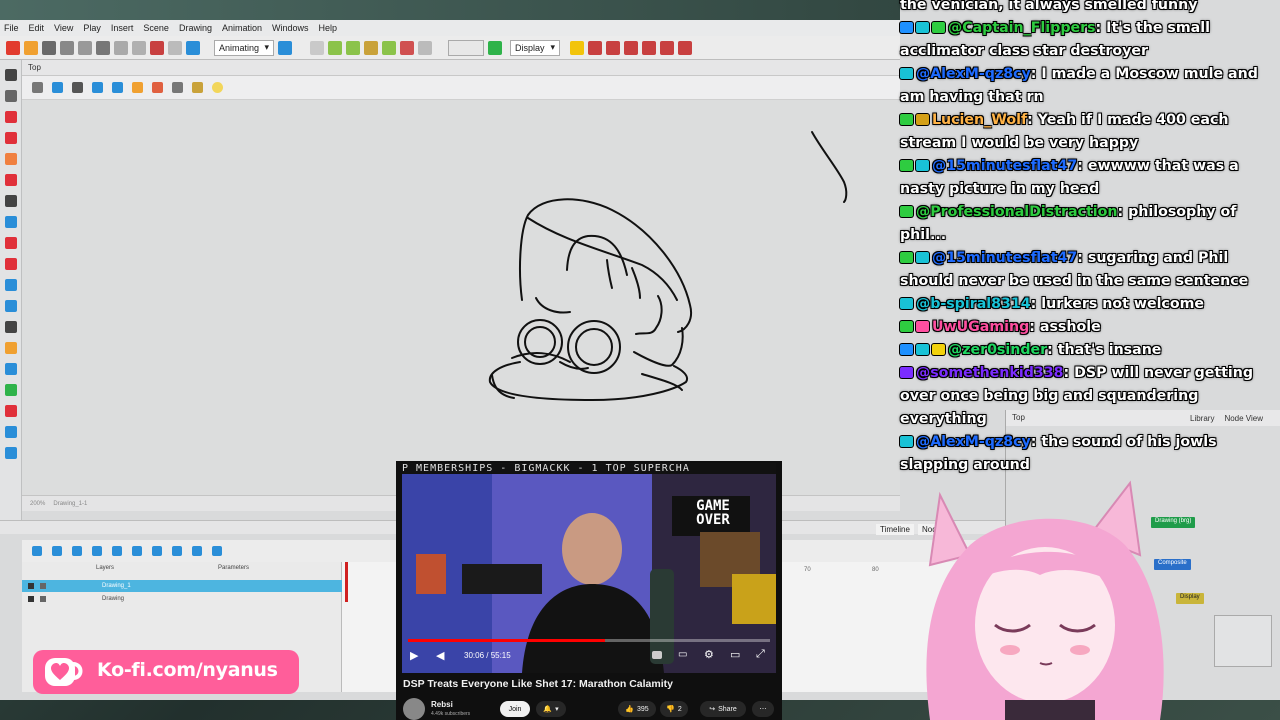 Image resolution: width=1280 pixels, height=720 pixels. I want to click on tool-presets-icon, so click(10, 453).